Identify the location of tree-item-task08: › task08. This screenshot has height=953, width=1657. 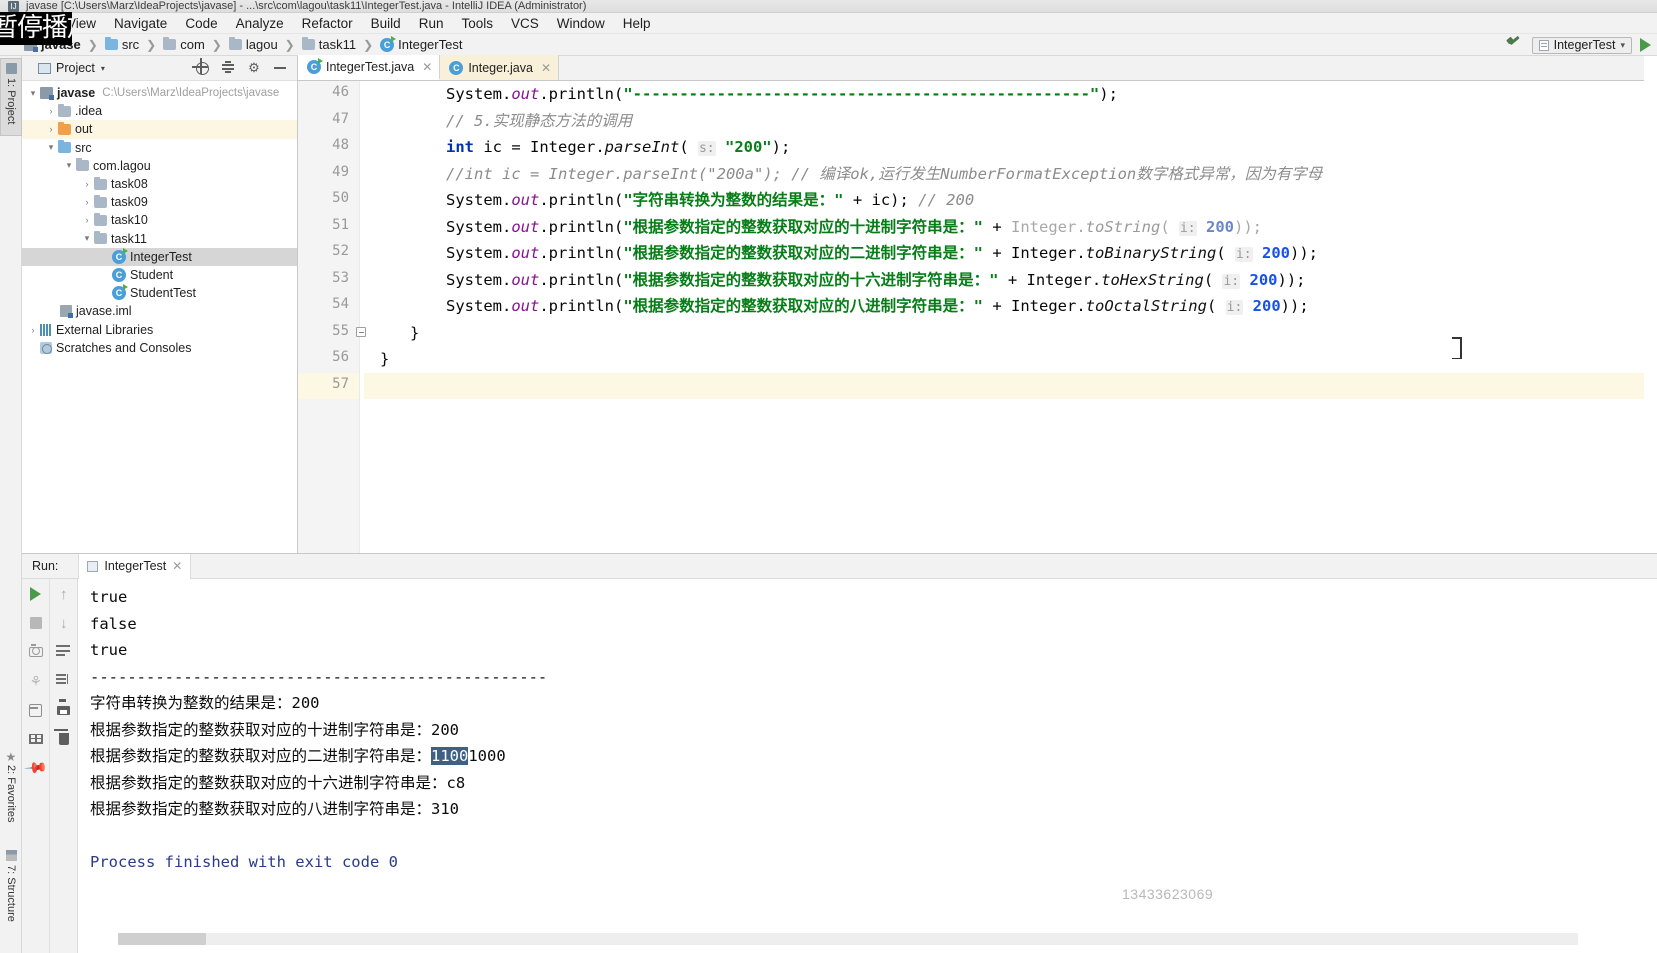
(159, 184).